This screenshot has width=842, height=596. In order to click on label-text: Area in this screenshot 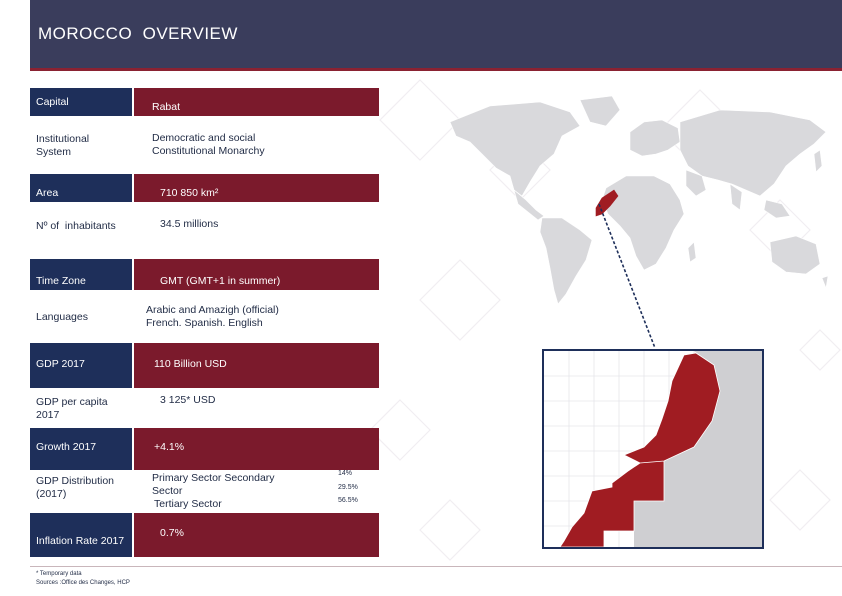, I will do `click(47, 192)`.